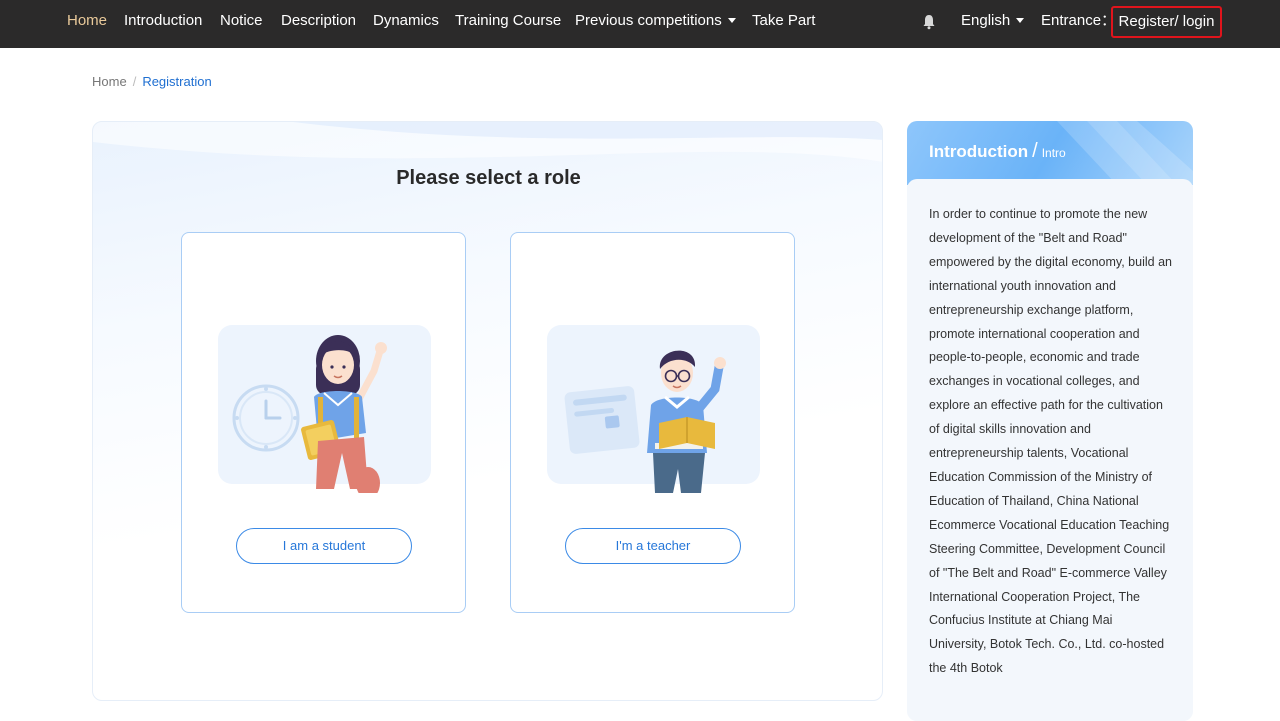 The height and width of the screenshot is (721, 1280). I want to click on student-role-card: I am a student, so click(323, 422).